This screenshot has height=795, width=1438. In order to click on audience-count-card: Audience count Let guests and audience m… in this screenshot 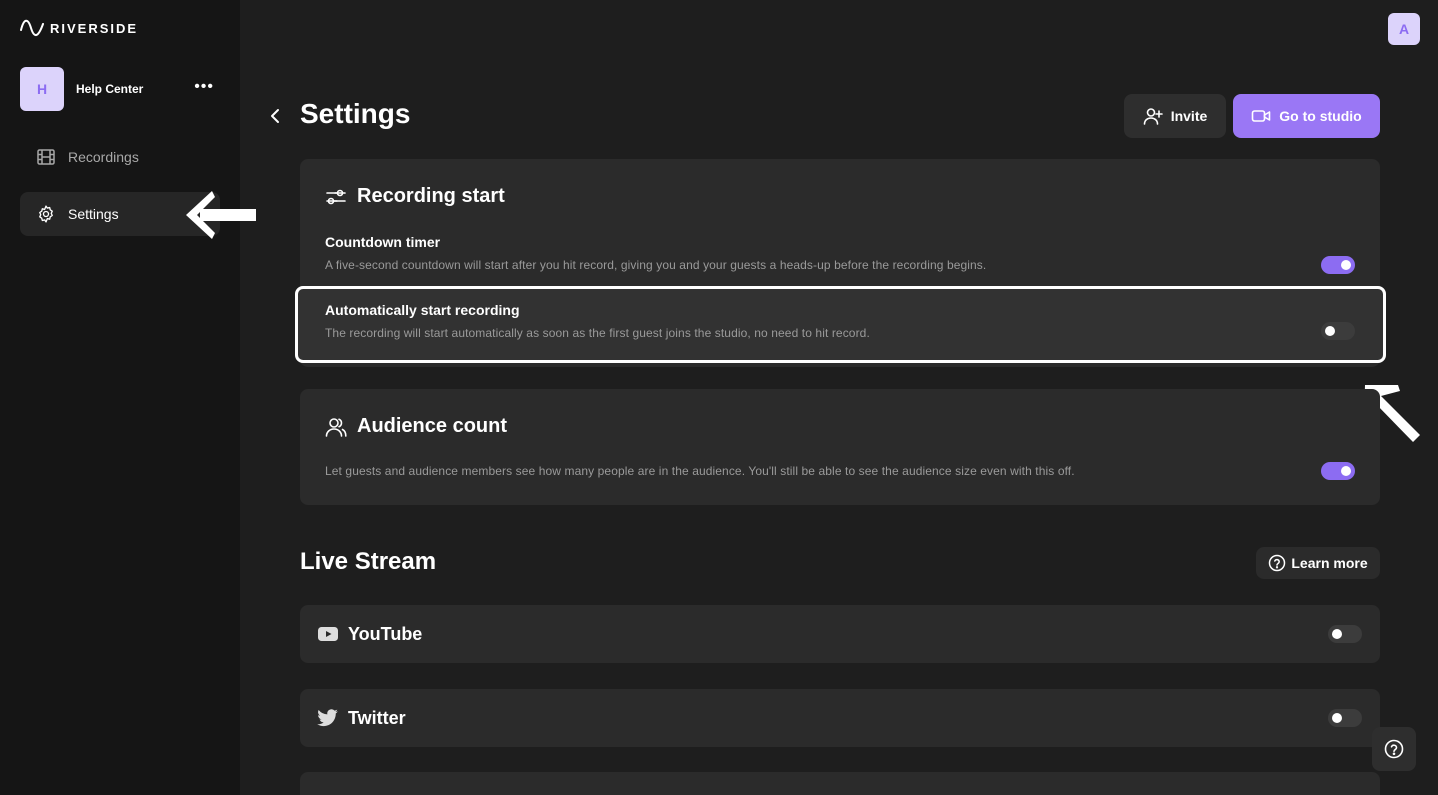, I will do `click(840, 447)`.